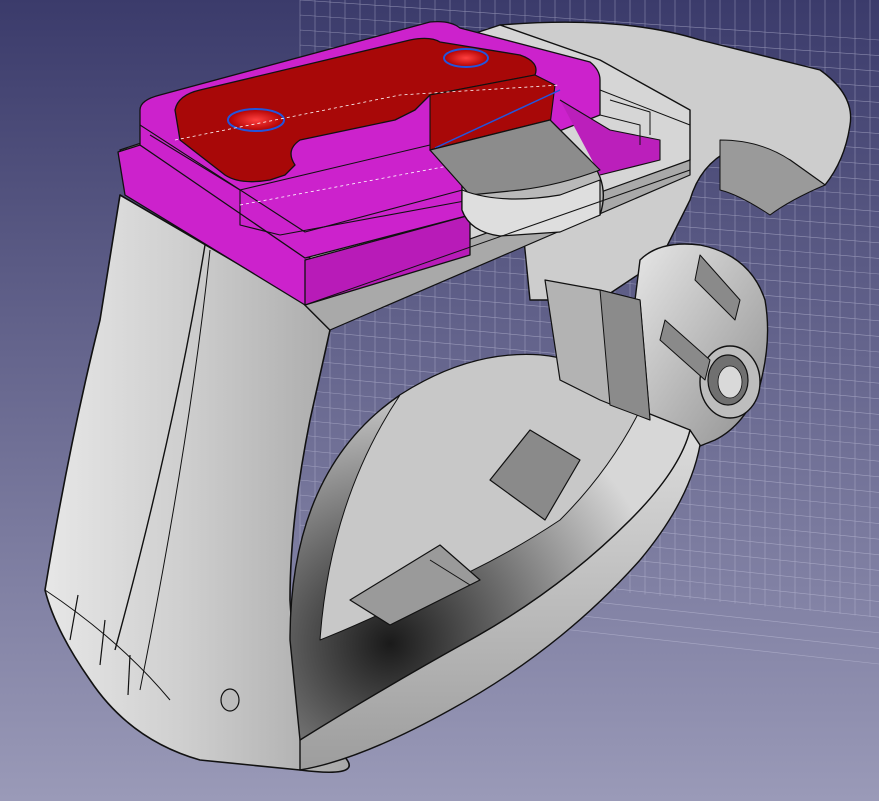 This screenshot has width=879, height=801. What do you see at coordinates (230, 700) in the screenshot?
I see `pin-hole` at bounding box center [230, 700].